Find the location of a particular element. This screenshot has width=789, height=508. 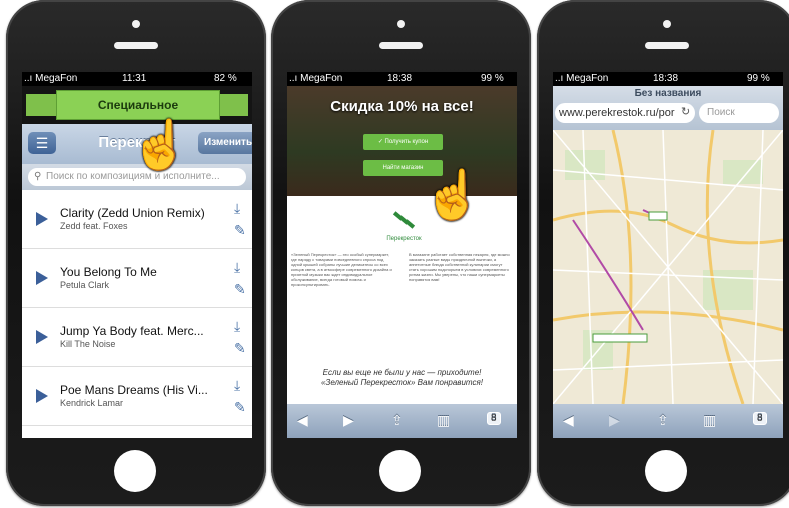

track-title: Clarity (Zedd Union Remix) is located at coordinates (132, 213).